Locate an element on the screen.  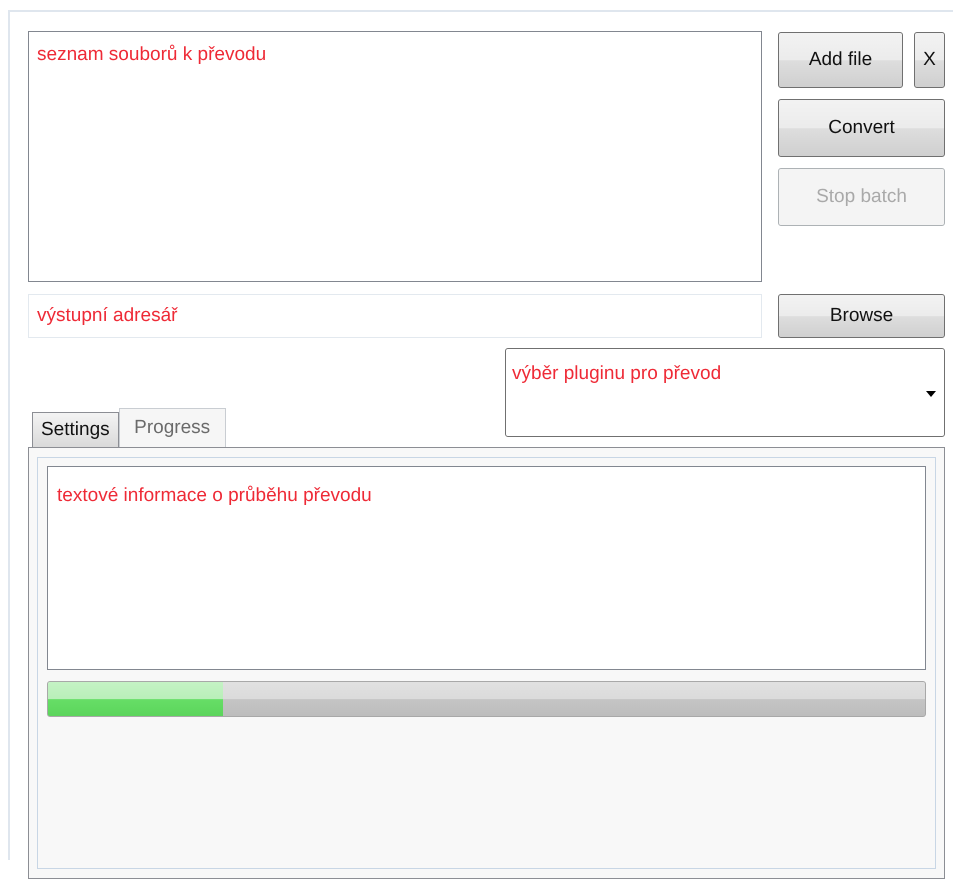
caret-icon is located at coordinates (931, 394).